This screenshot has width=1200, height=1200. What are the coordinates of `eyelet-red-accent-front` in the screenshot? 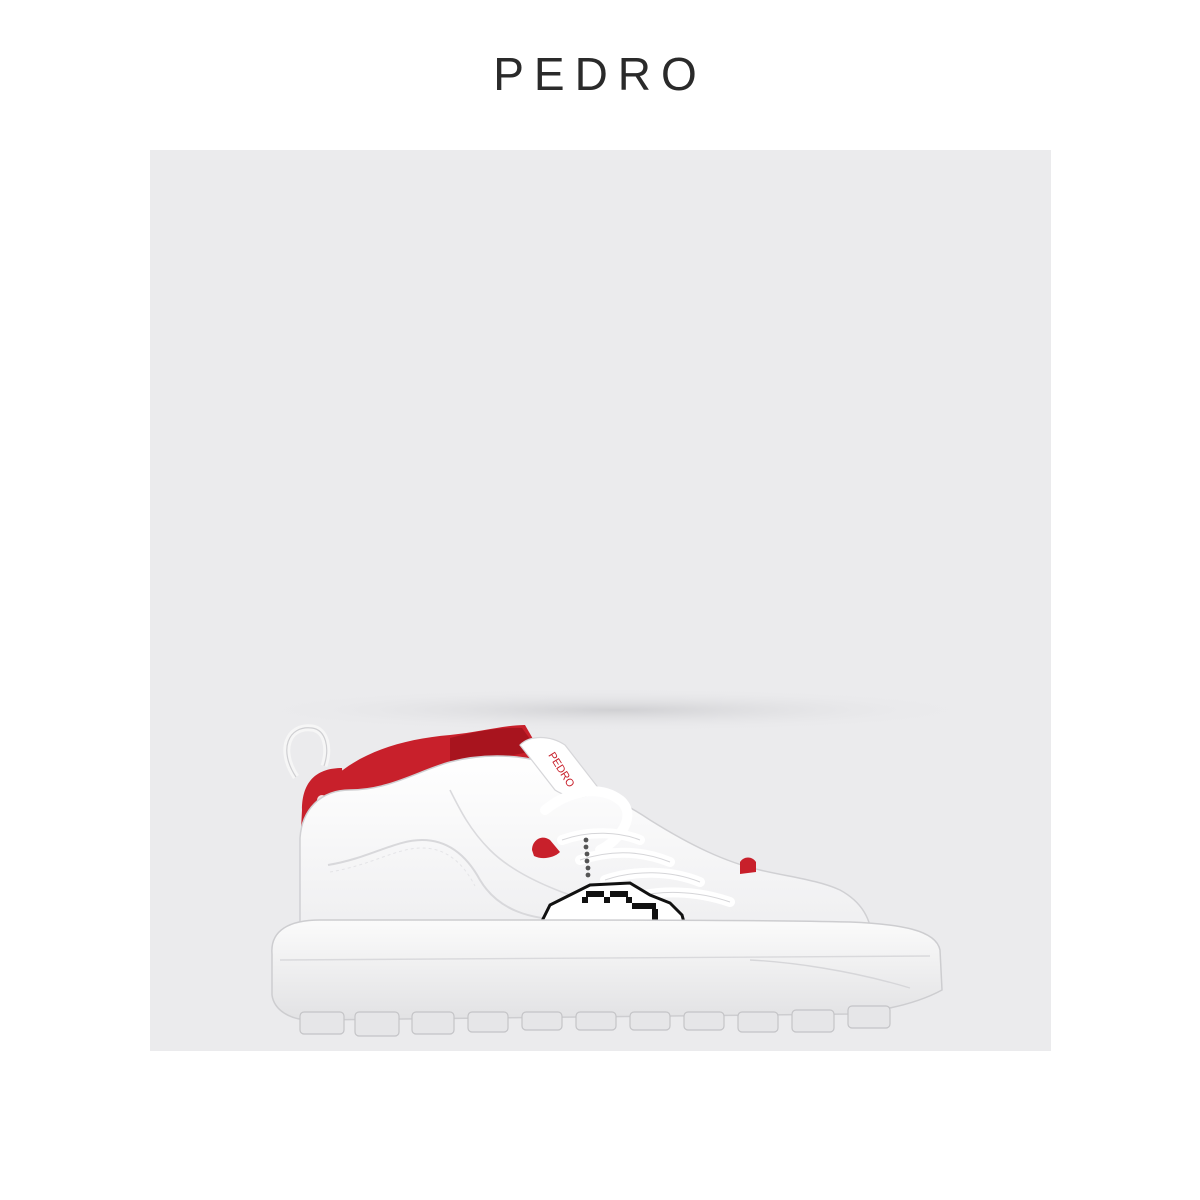 It's located at (748, 865).